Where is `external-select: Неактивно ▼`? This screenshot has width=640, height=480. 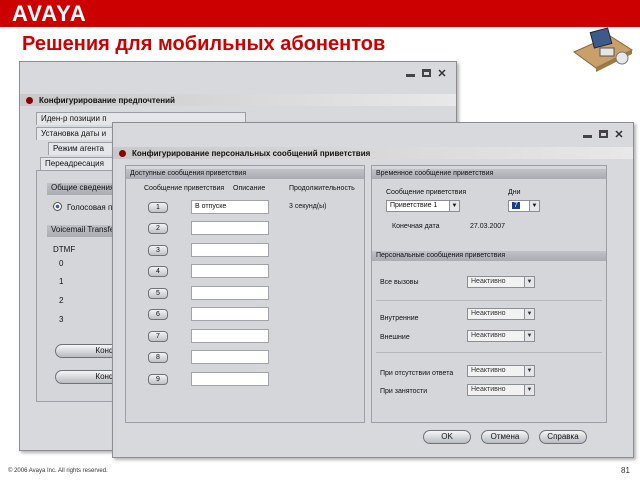 external-select: Неактивно ▼ is located at coordinates (501, 336).